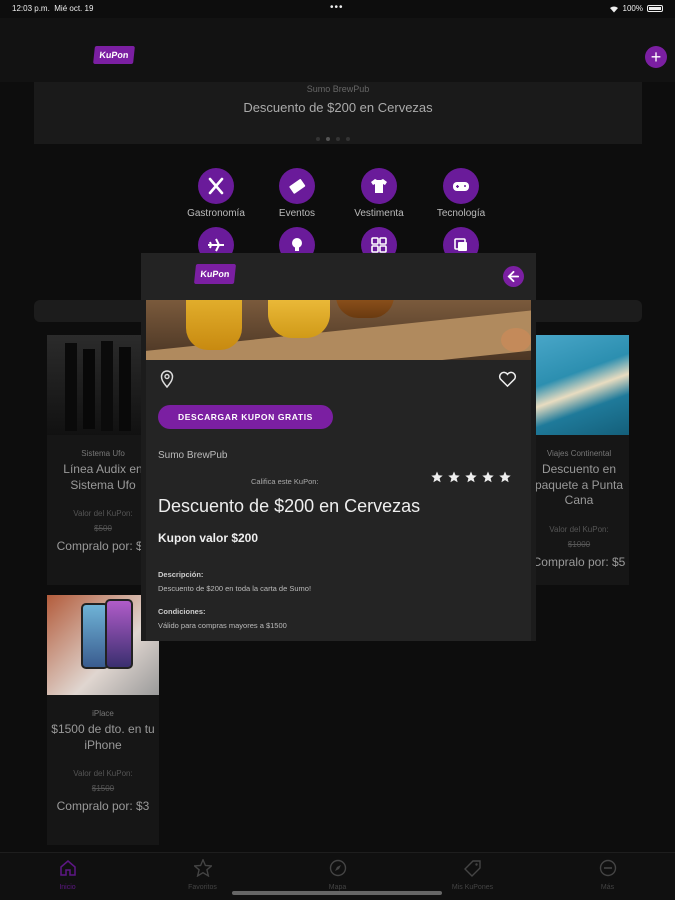 This screenshot has height=900, width=675. What do you see at coordinates (338, 330) in the screenshot?
I see `coupon-photo` at bounding box center [338, 330].